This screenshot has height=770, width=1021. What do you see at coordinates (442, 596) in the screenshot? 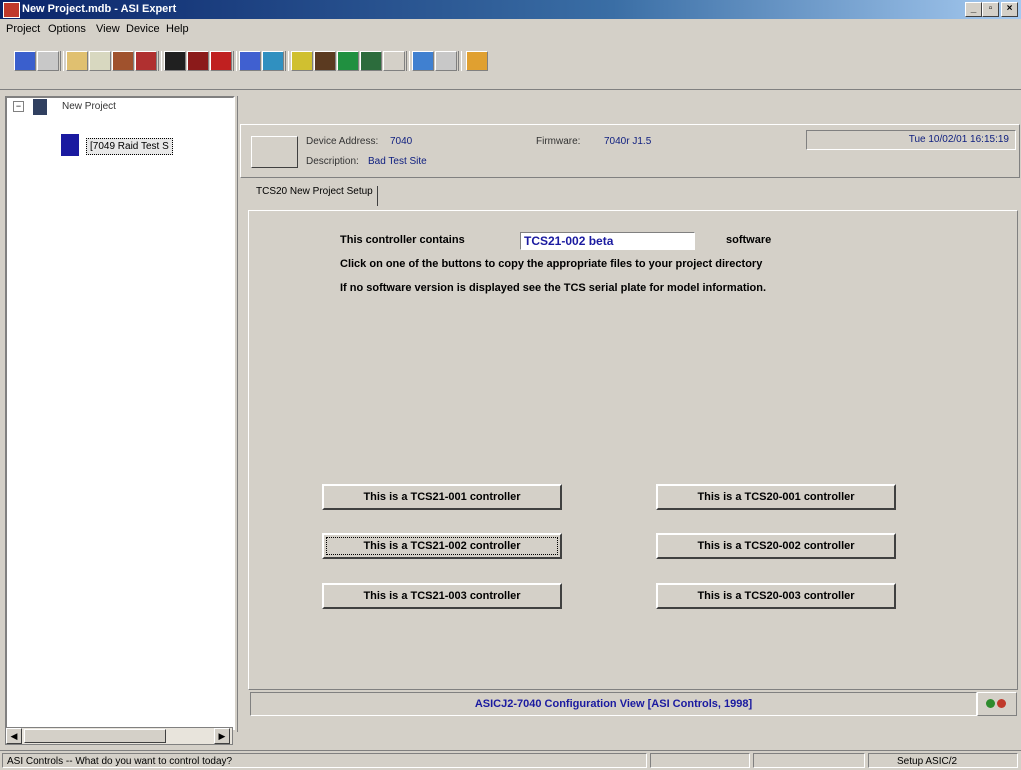
I see `tcs21-003-button: This is a TCS21-003 controller` at bounding box center [442, 596].